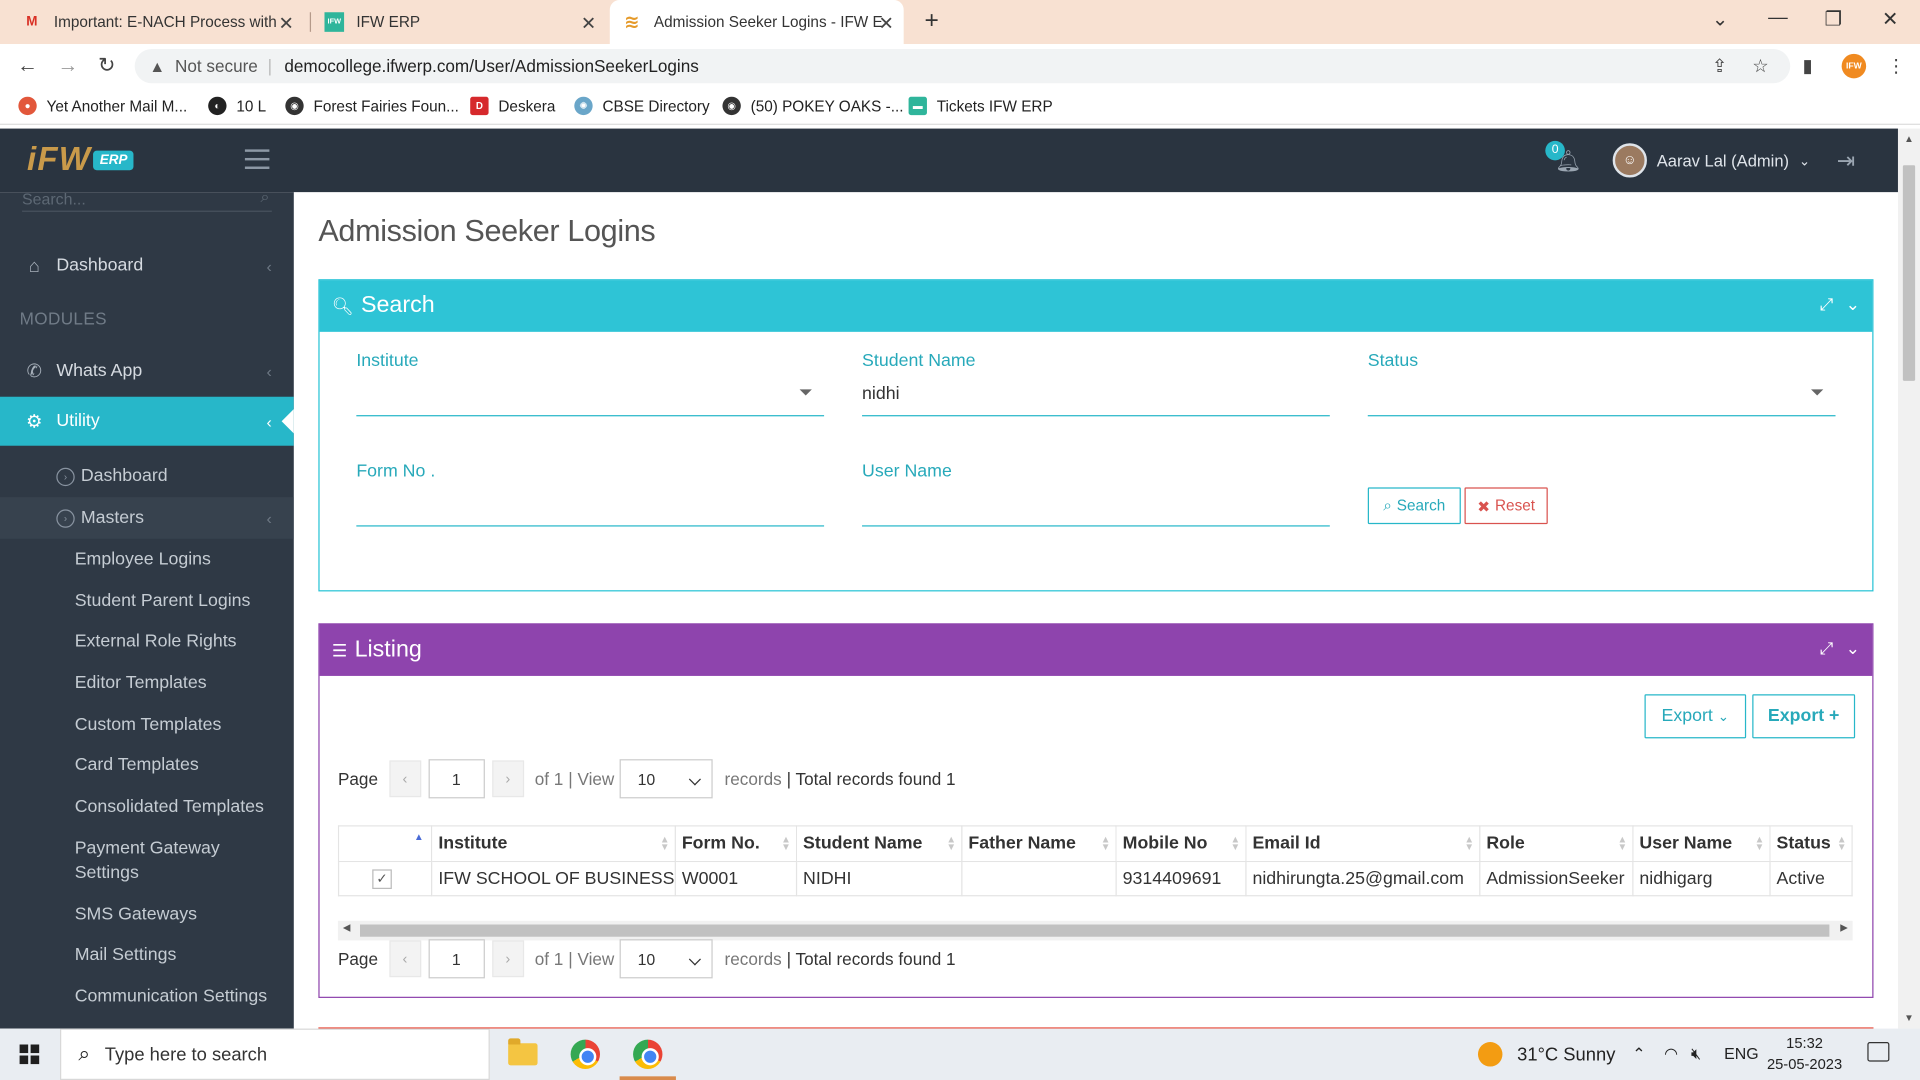 This screenshot has width=1920, height=1080. What do you see at coordinates (881, 394) in the screenshot?
I see `field-value: nidhi` at bounding box center [881, 394].